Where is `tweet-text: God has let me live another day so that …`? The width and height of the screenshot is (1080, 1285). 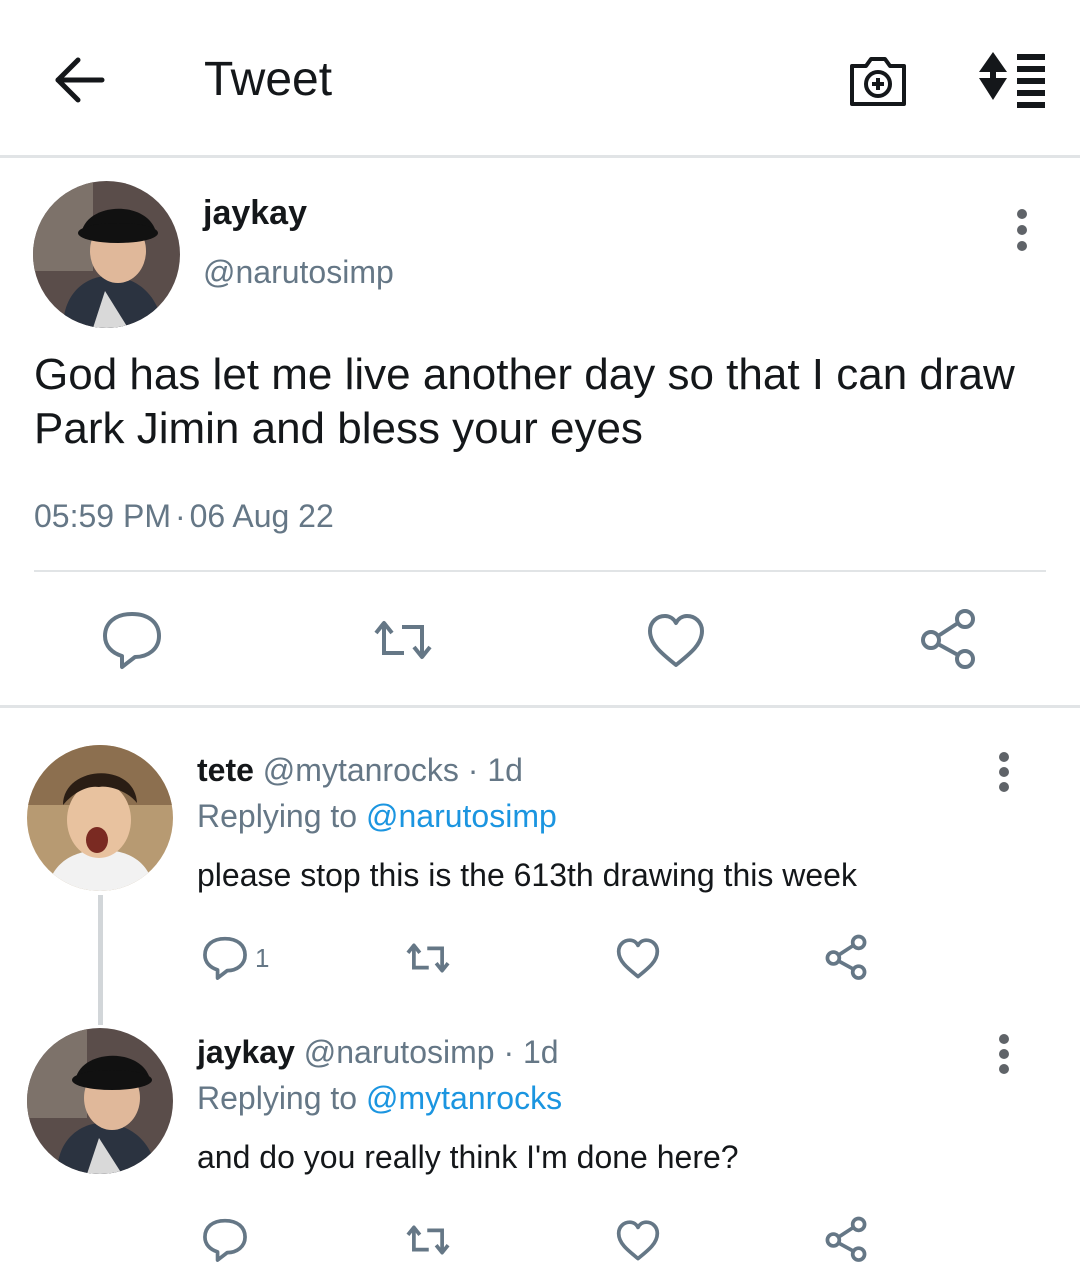 tweet-text: God has let me live another day so that … is located at coordinates (524, 401).